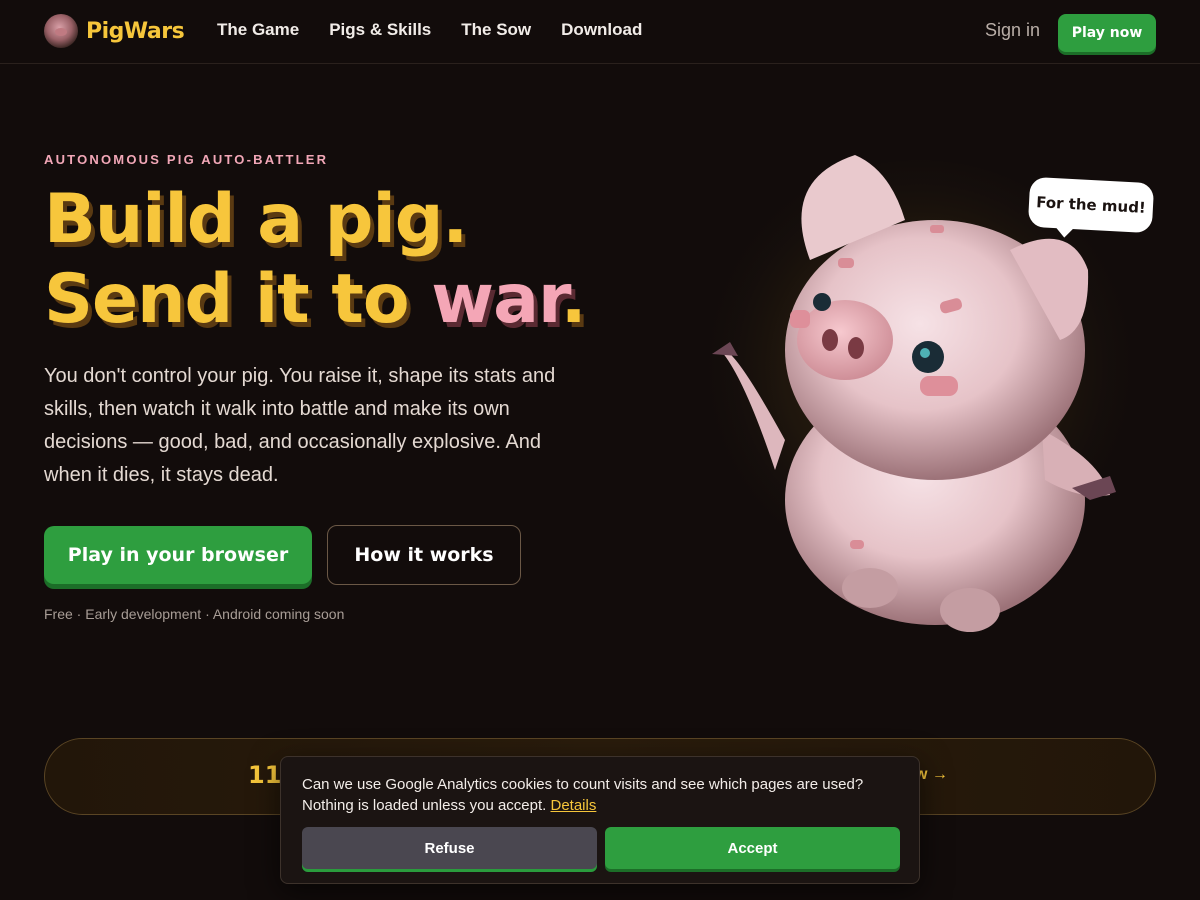 The height and width of the screenshot is (900, 1200). I want to click on main-nav: The Game Pigs & Skills The Sow Download, so click(429, 30).